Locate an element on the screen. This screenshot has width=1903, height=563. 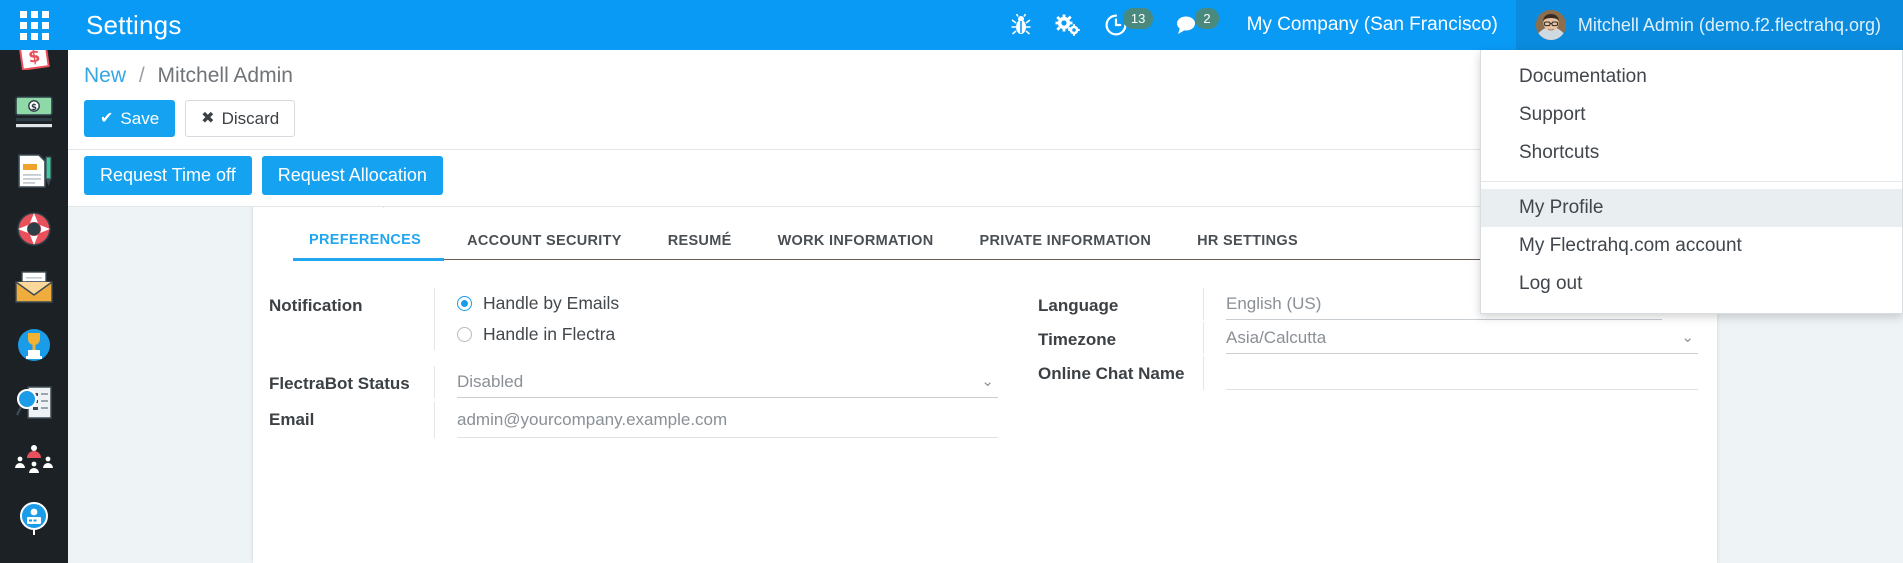
field-flectrabot-status: FlectraBot Status Disabled ⌄ is located at coordinates (633, 382).